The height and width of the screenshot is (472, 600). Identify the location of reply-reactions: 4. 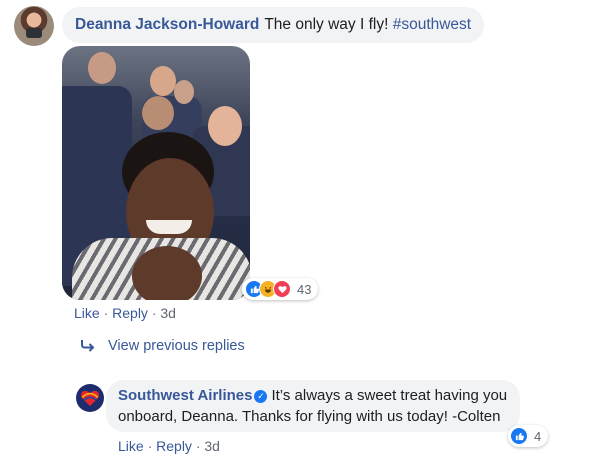
(528, 436).